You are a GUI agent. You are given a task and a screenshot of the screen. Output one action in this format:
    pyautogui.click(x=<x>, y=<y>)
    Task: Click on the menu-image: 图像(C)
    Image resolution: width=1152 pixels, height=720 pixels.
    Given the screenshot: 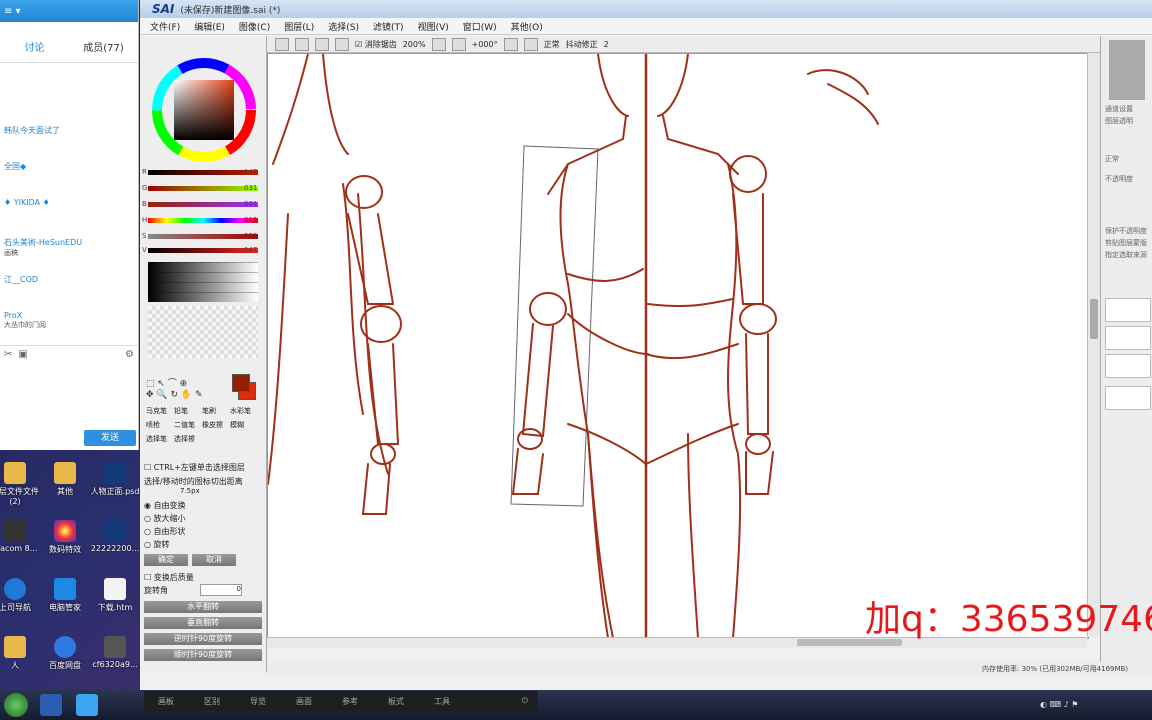 What is the action you would take?
    pyautogui.click(x=254, y=26)
    